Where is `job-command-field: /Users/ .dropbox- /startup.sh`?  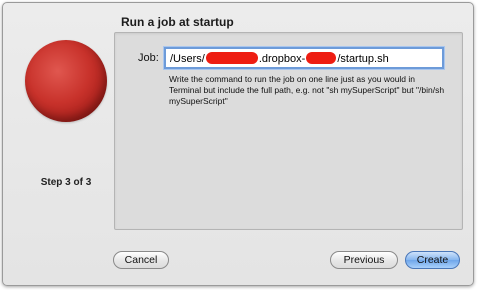
job-command-field: /Users/ .dropbox- /startup.sh is located at coordinates (304, 58).